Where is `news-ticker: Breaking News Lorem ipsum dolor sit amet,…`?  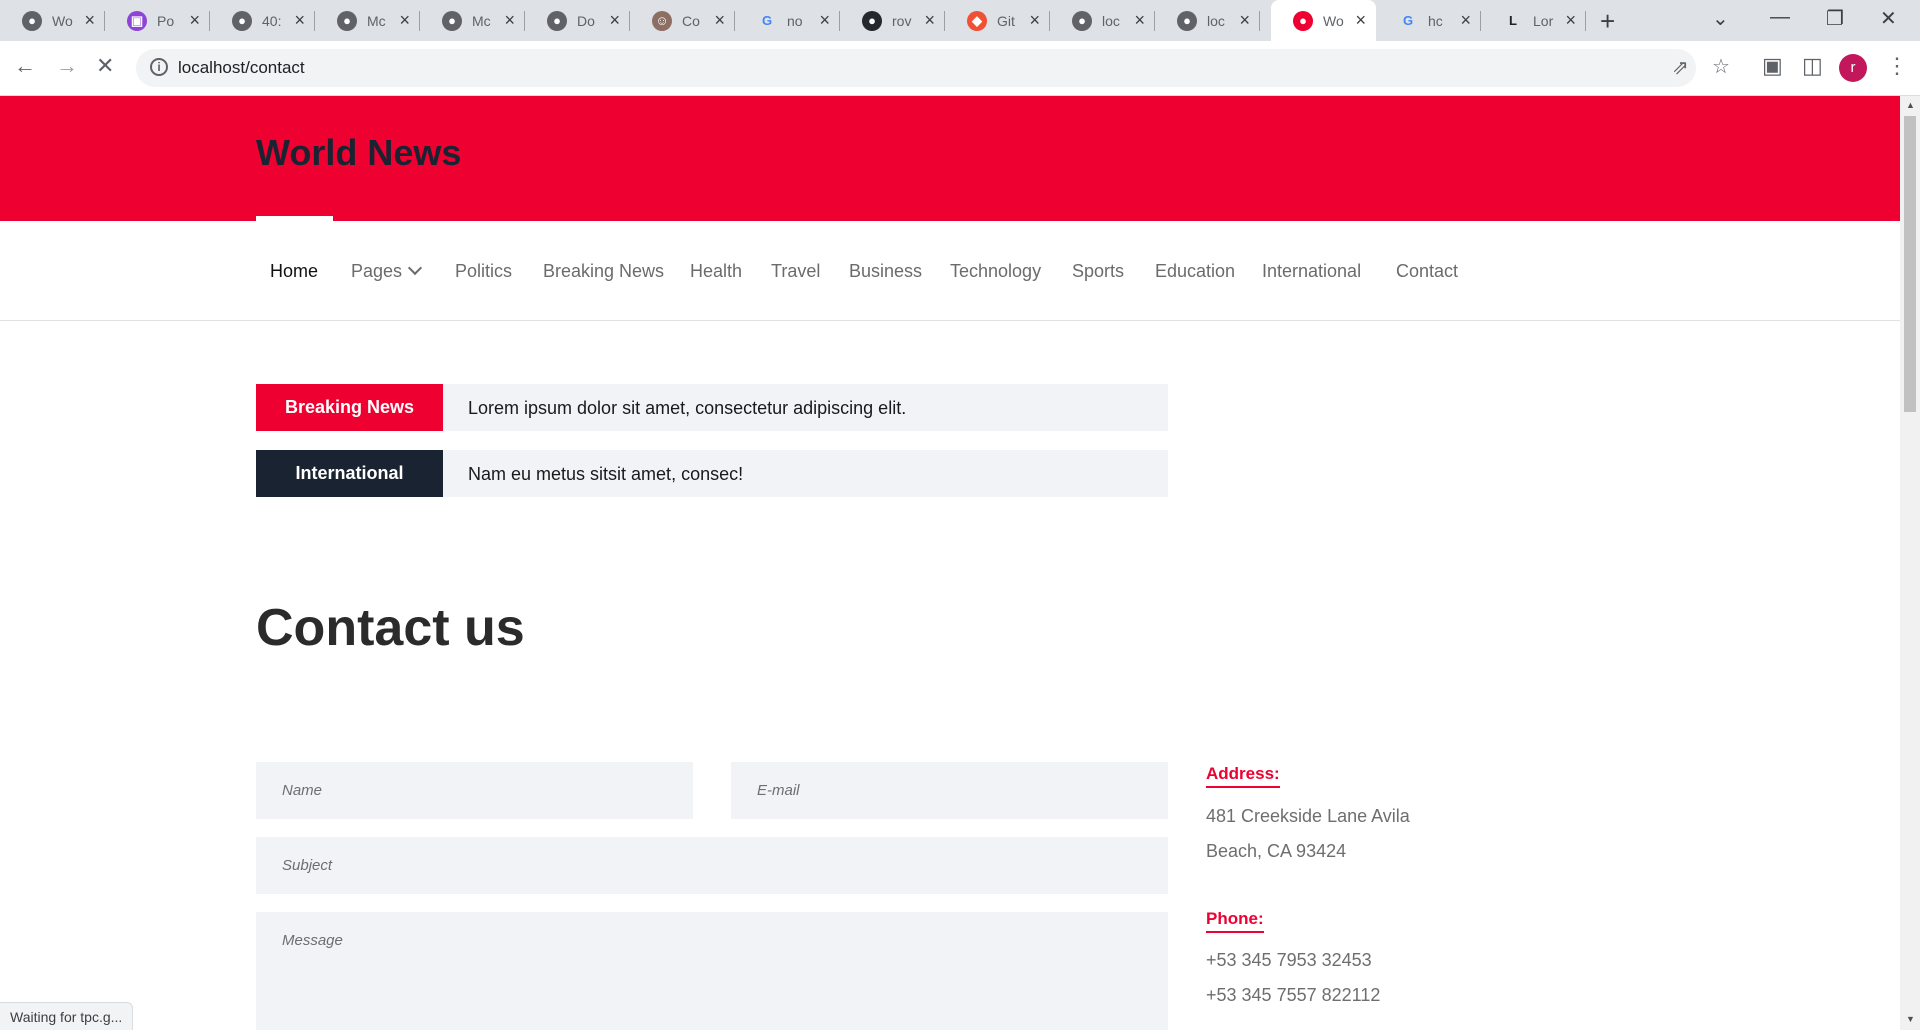 news-ticker: Breaking News Lorem ipsum dolor sit amet,… is located at coordinates (712, 407).